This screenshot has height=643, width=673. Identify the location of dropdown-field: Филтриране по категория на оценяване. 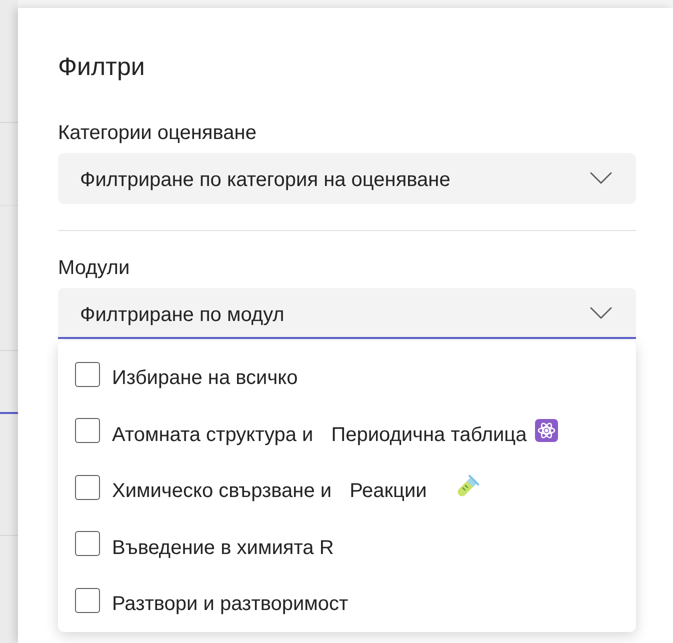
(347, 178).